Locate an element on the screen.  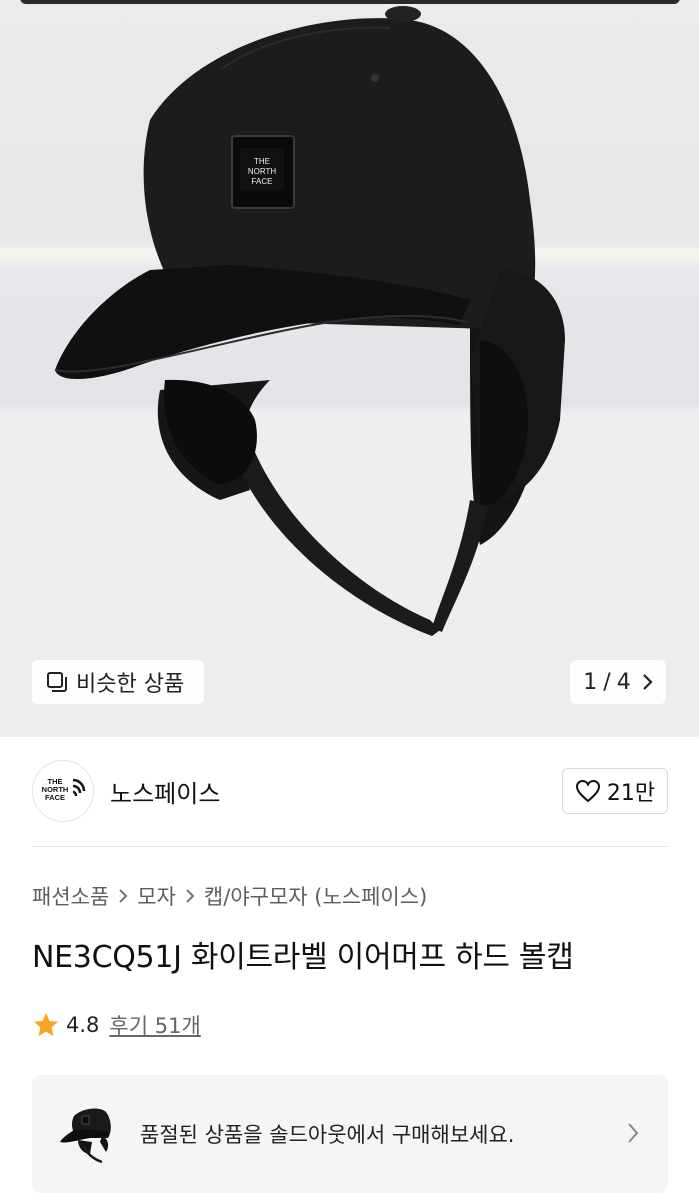
similar-products-button: 비슷한 상품 is located at coordinates (118, 682).